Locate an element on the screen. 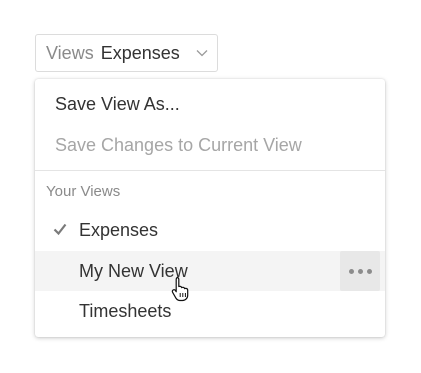 The height and width of the screenshot is (373, 421). view-item-label: Timesheets is located at coordinates (125, 311).